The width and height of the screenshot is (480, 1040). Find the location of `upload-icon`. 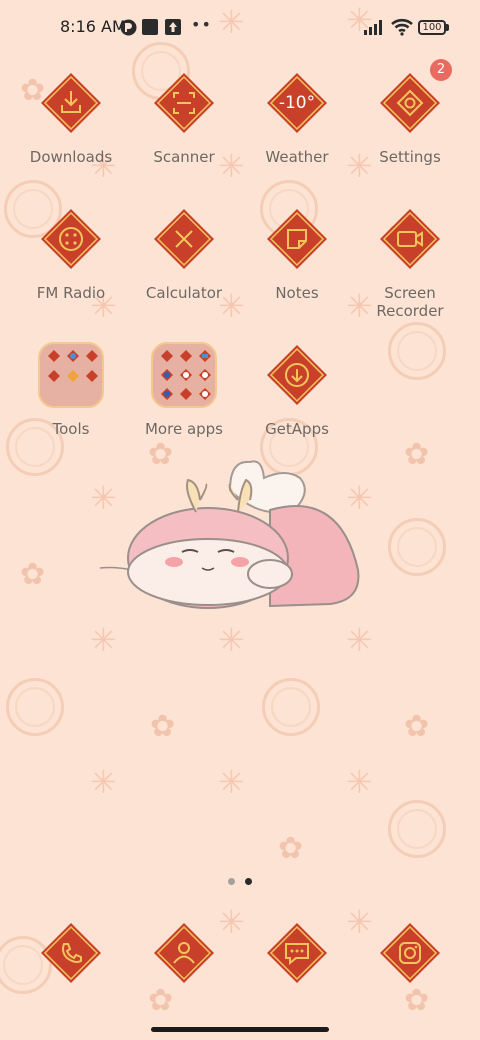

upload-icon is located at coordinates (173, 27).